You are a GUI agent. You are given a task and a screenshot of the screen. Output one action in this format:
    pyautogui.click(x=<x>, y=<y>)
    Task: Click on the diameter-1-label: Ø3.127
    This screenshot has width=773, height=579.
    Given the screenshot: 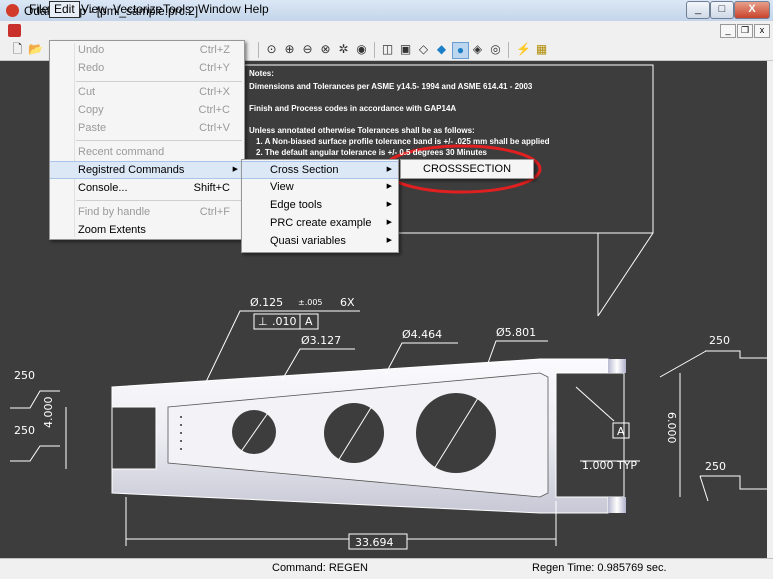 What is the action you would take?
    pyautogui.click(x=321, y=340)
    